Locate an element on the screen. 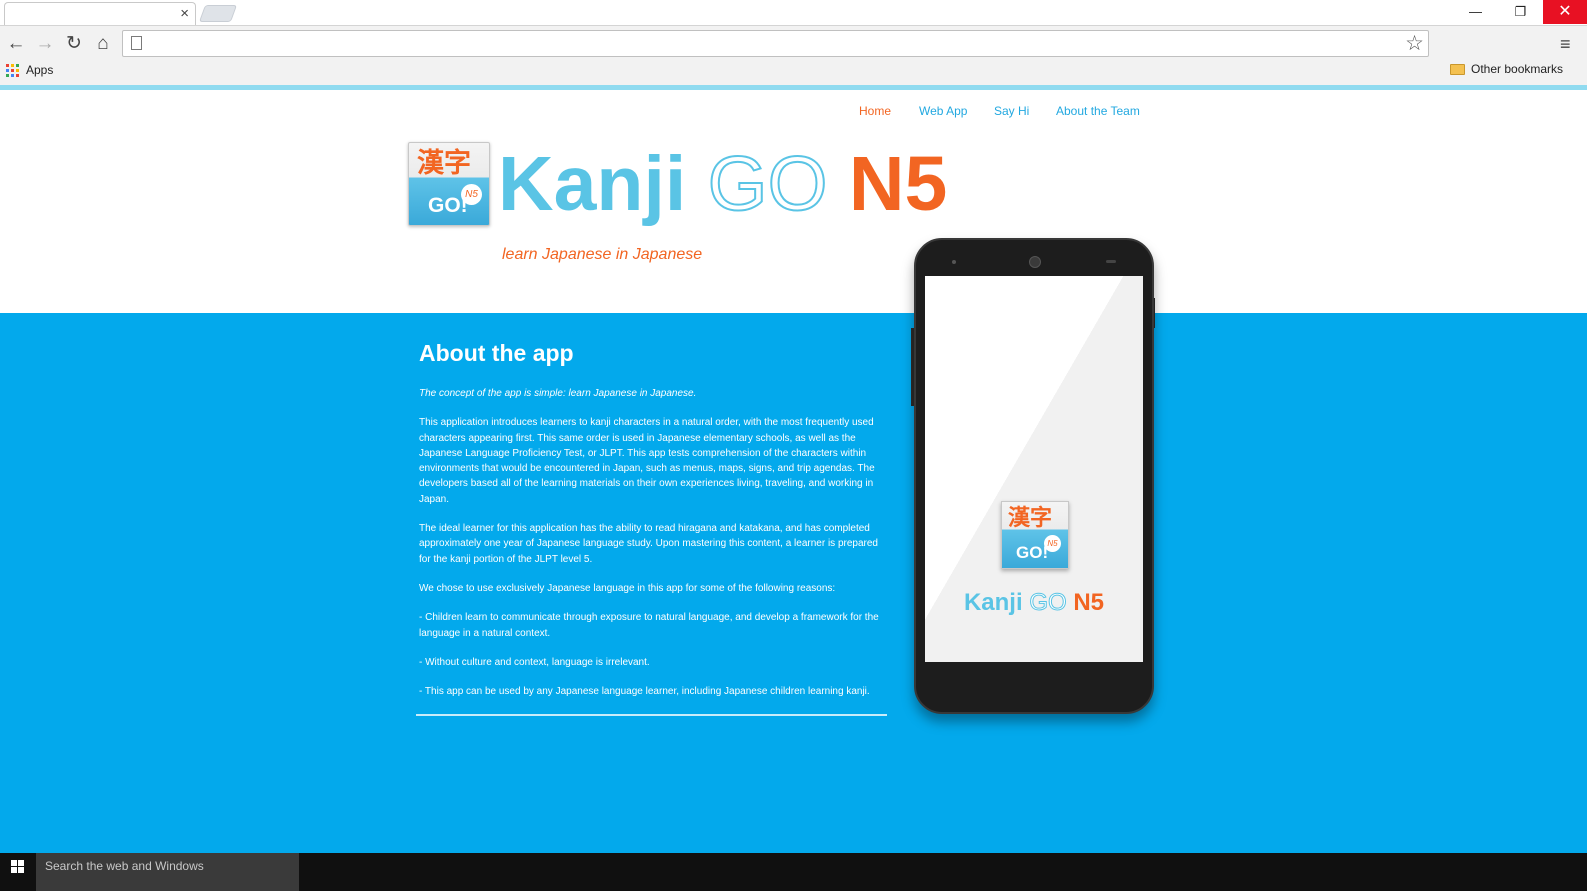  logo-n5-badge: N5 is located at coordinates (471, 194).